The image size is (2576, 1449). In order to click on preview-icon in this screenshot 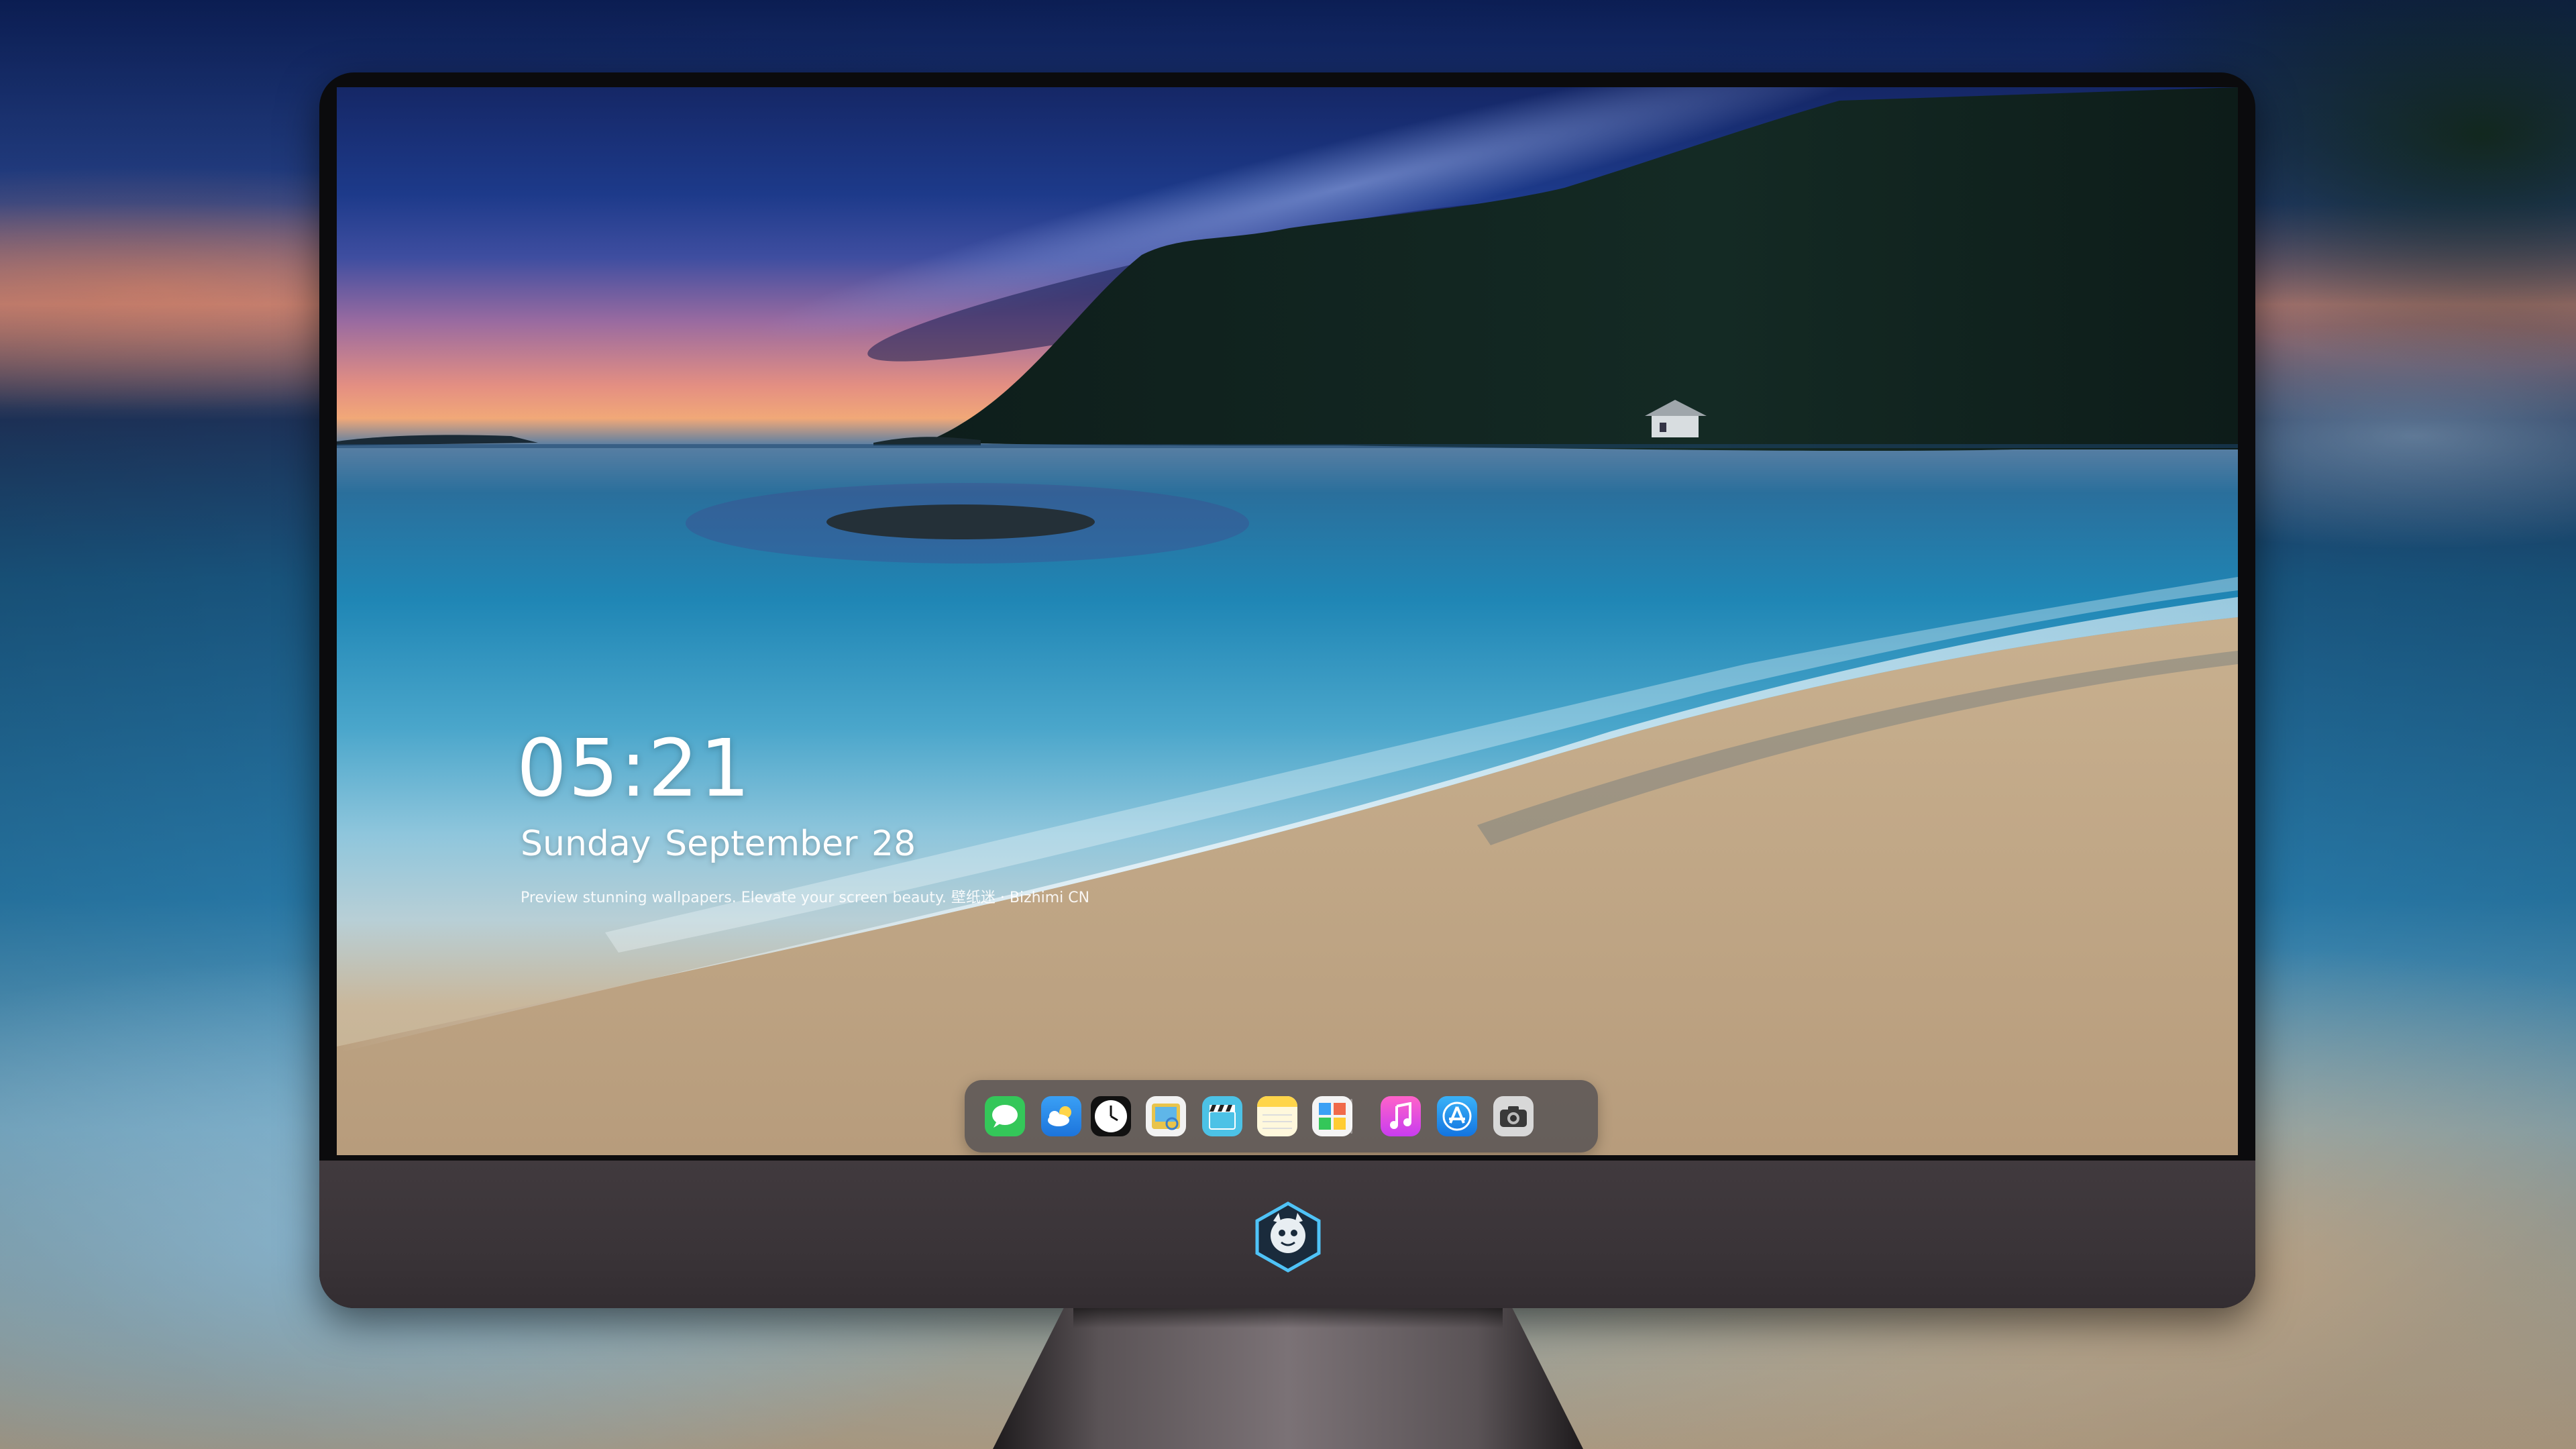, I will do `click(1166, 1116)`.